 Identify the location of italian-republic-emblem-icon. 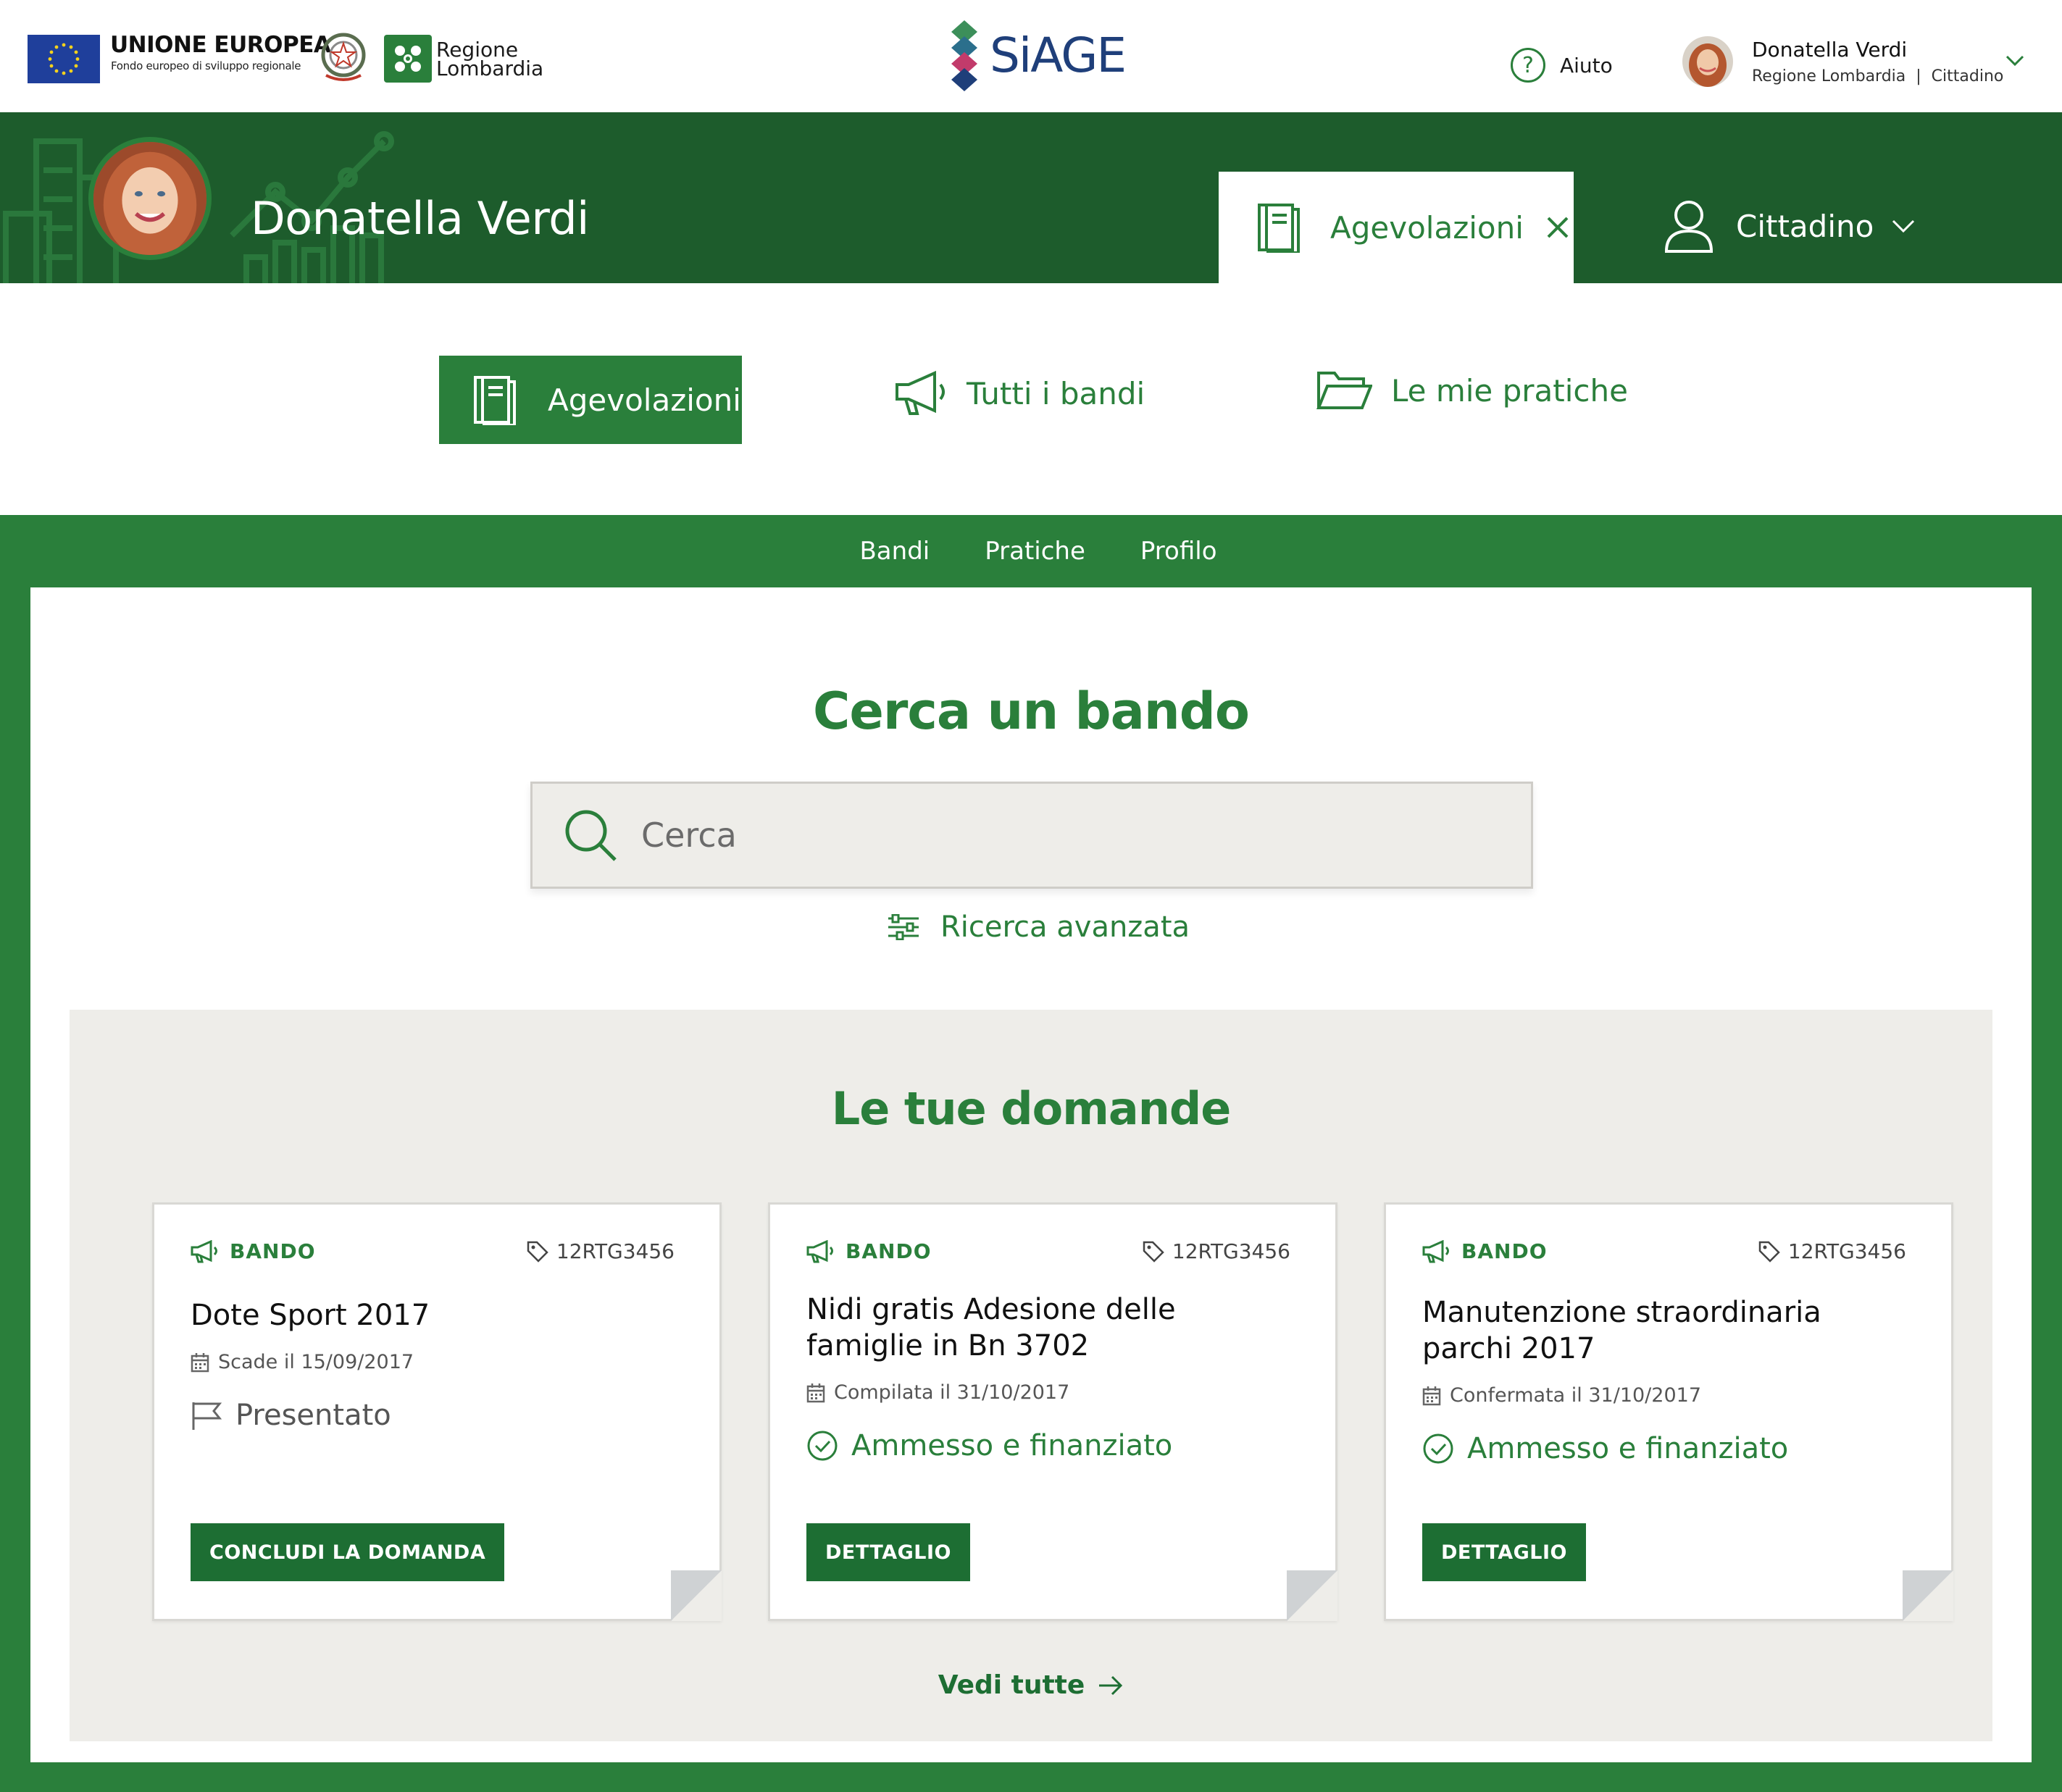
(343, 57).